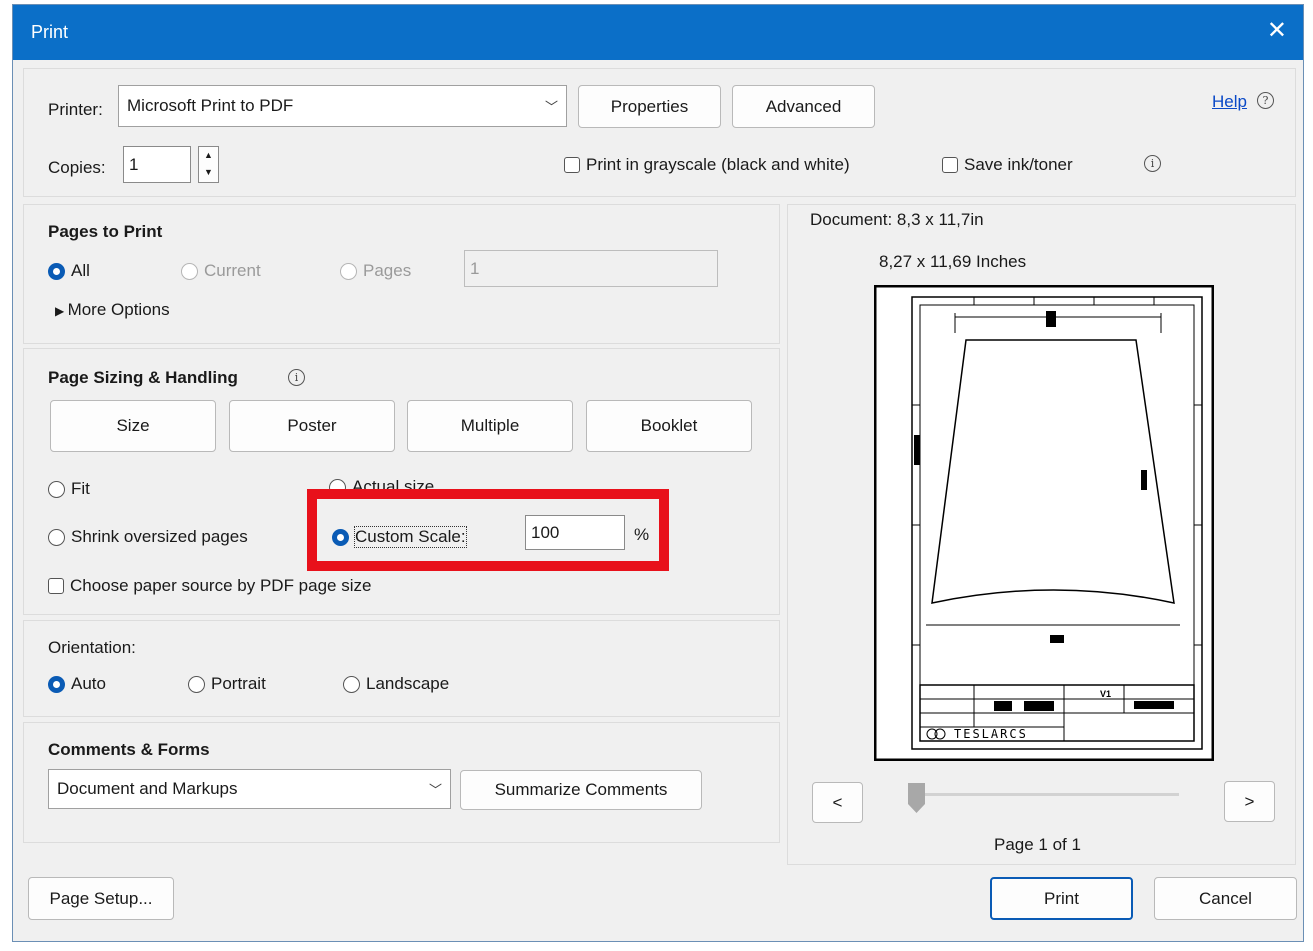  Describe the element at coordinates (133, 426) in the screenshot. I see `size-tab: Size` at that location.